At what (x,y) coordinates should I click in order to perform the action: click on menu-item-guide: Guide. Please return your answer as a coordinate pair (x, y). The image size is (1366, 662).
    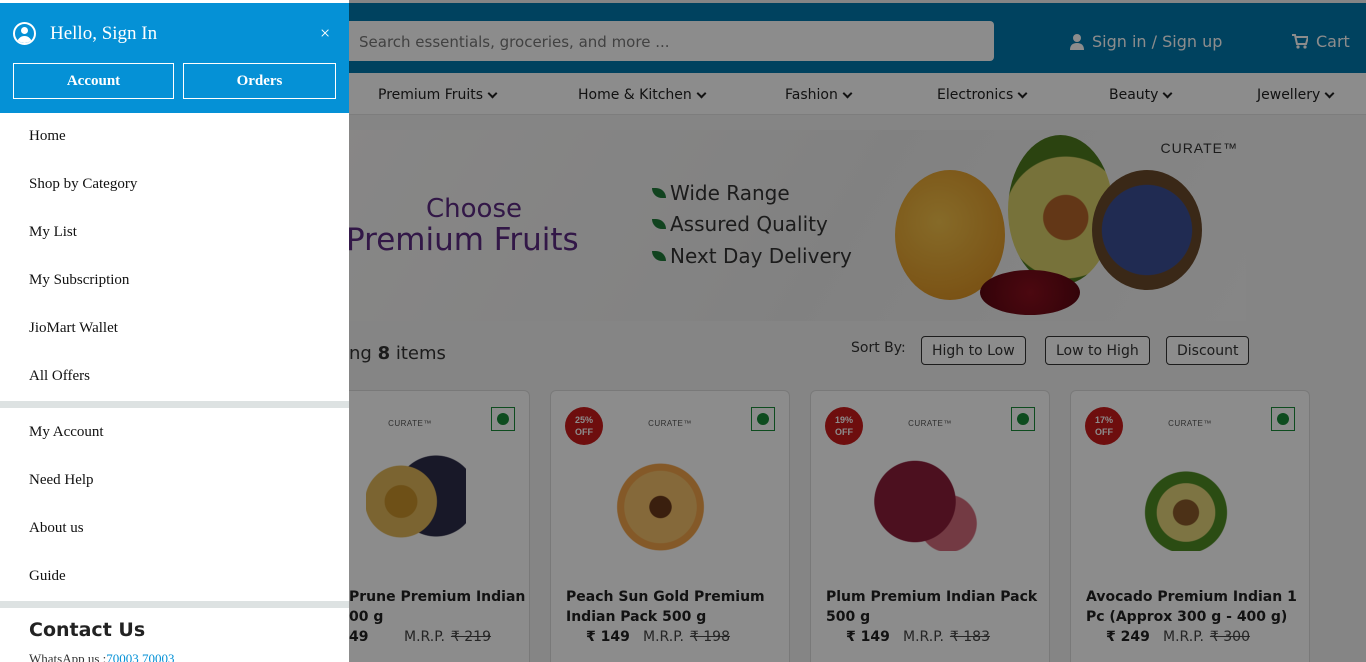
    Looking at the image, I should click on (47, 576).